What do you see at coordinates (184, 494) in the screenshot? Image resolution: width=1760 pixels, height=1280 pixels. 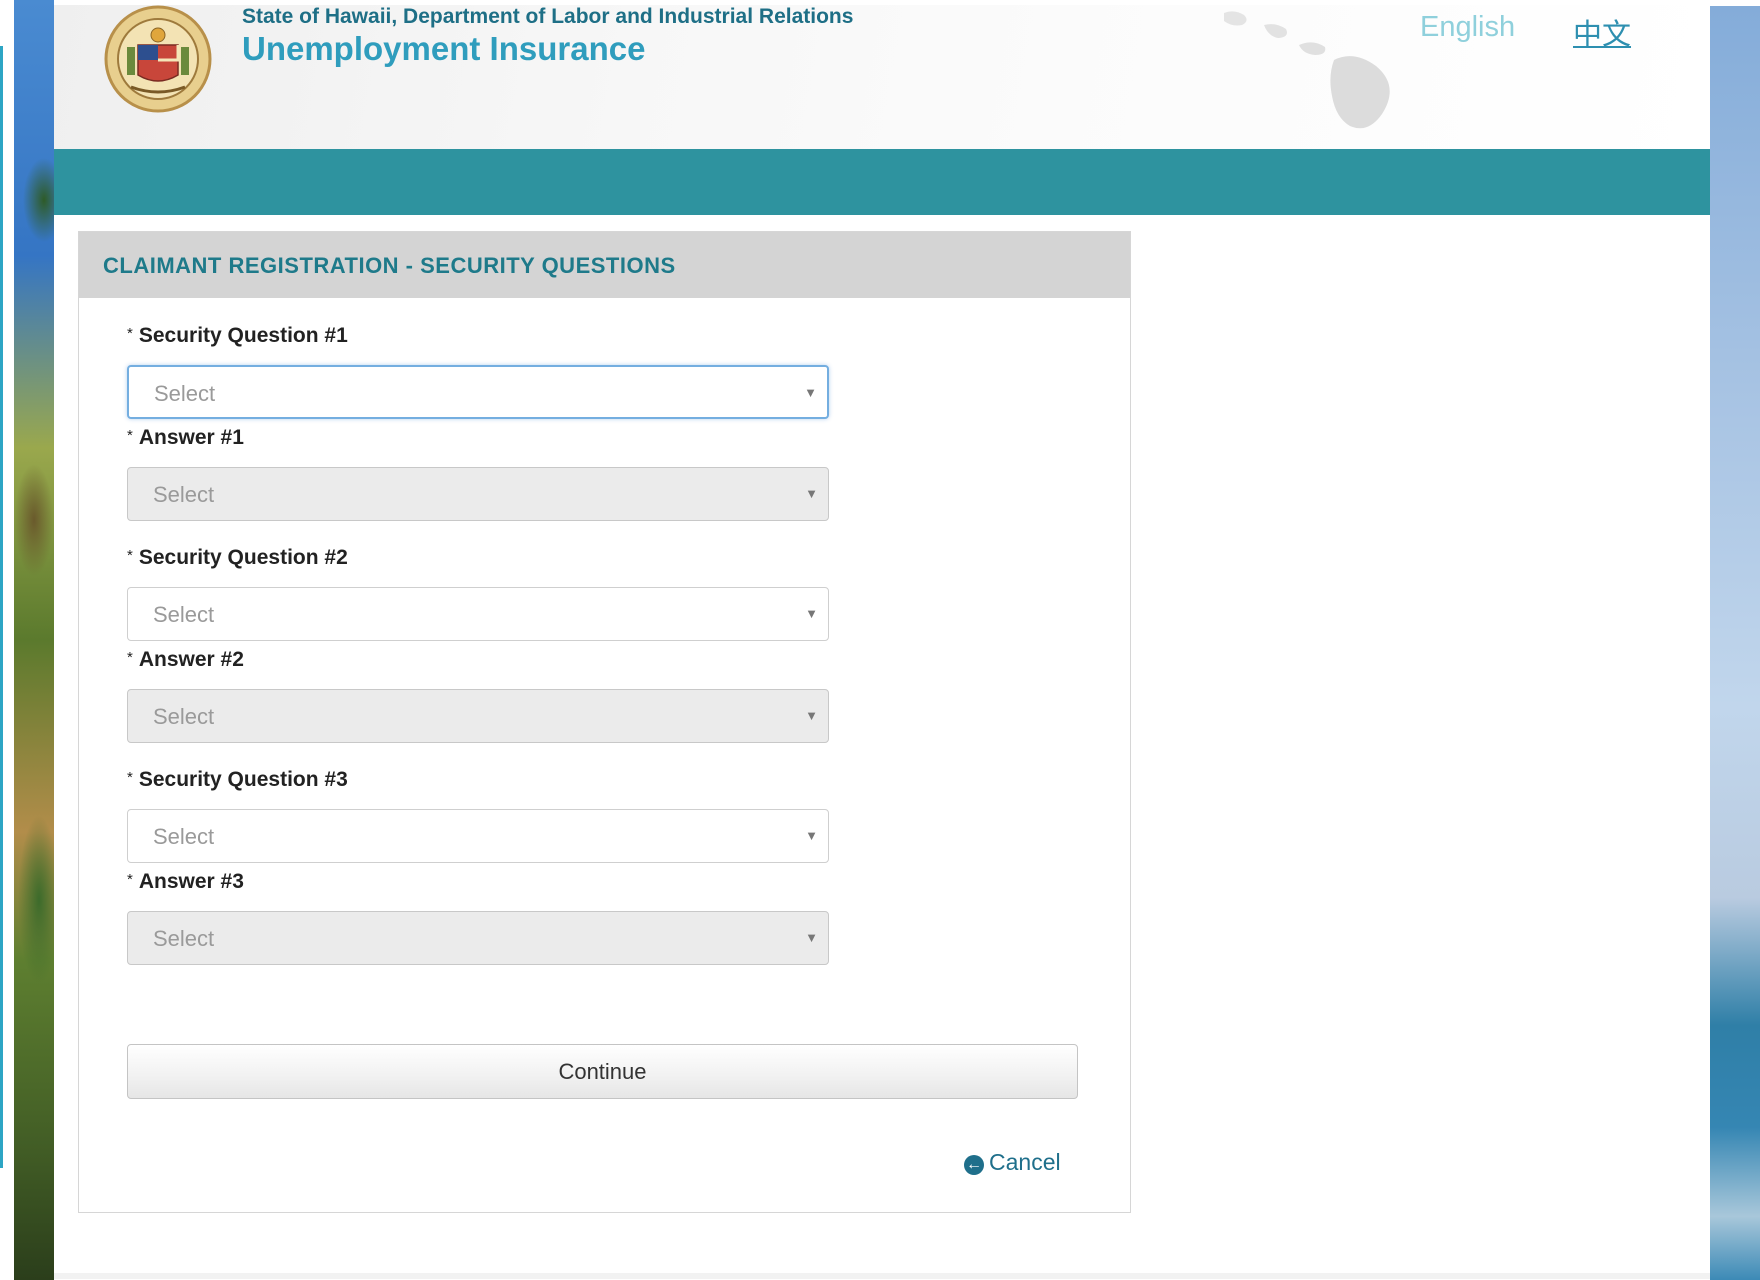 I see `answer-1-value: Select` at bounding box center [184, 494].